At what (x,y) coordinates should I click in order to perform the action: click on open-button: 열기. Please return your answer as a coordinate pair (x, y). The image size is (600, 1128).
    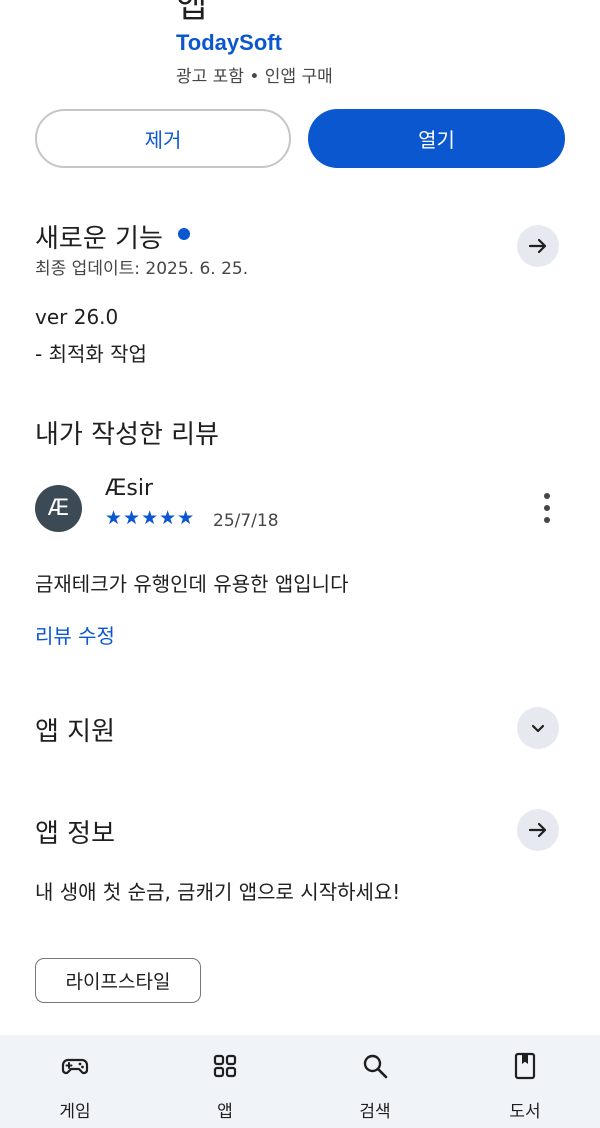
    Looking at the image, I should click on (436, 138).